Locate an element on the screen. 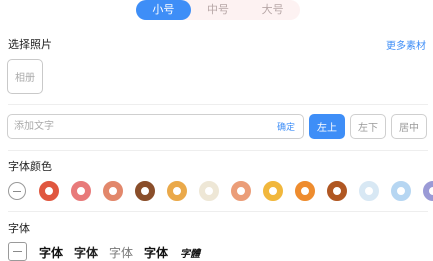 The height and width of the screenshot is (261, 433). font-title: 字体 is located at coordinates (19, 228).